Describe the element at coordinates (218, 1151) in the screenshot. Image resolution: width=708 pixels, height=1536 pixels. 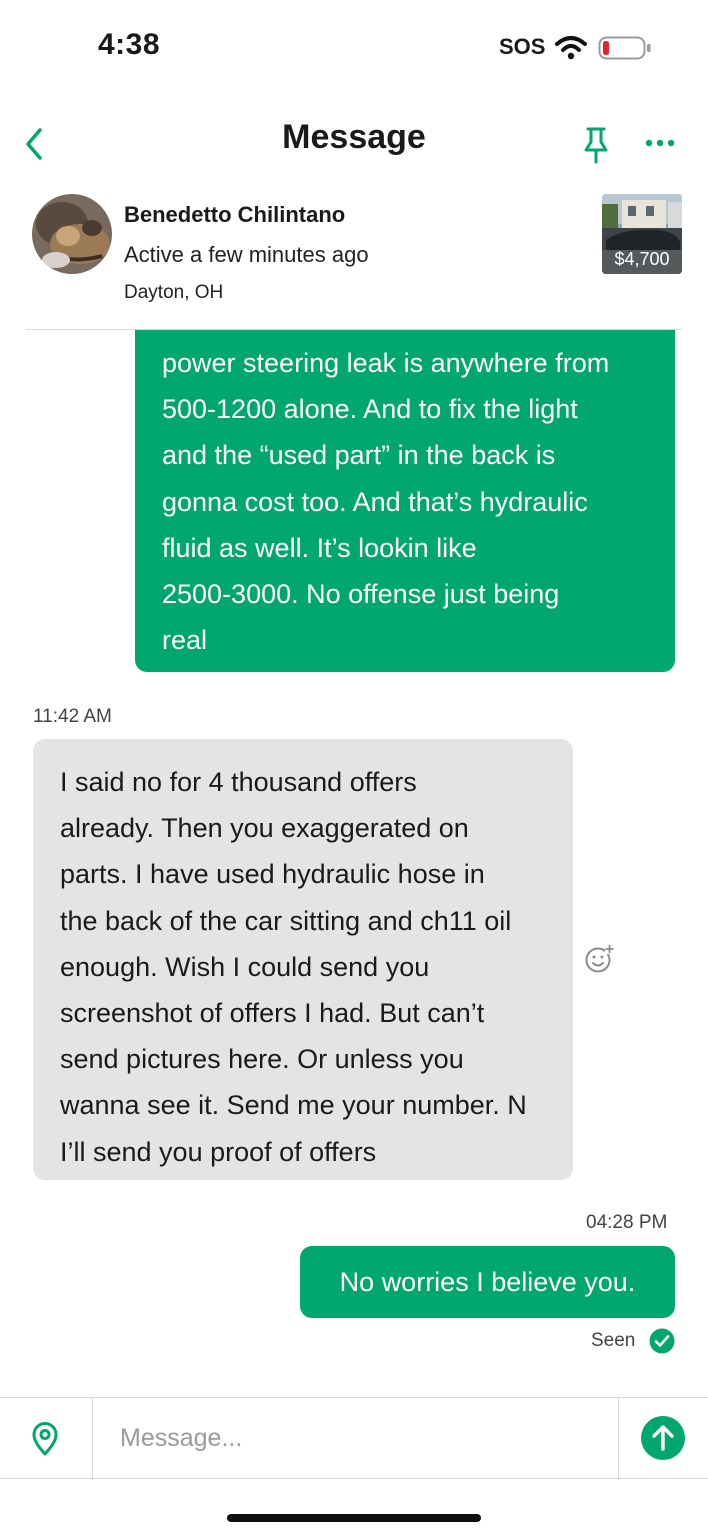
I see `message-line: I’ll send you proof of offers` at that location.